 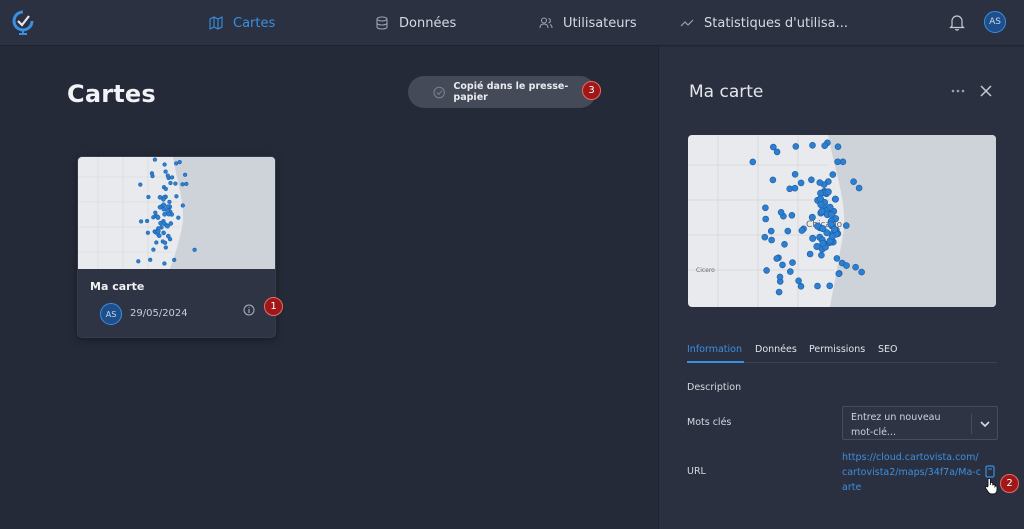 I want to click on tab-donnees: Données, so click(x=776, y=349).